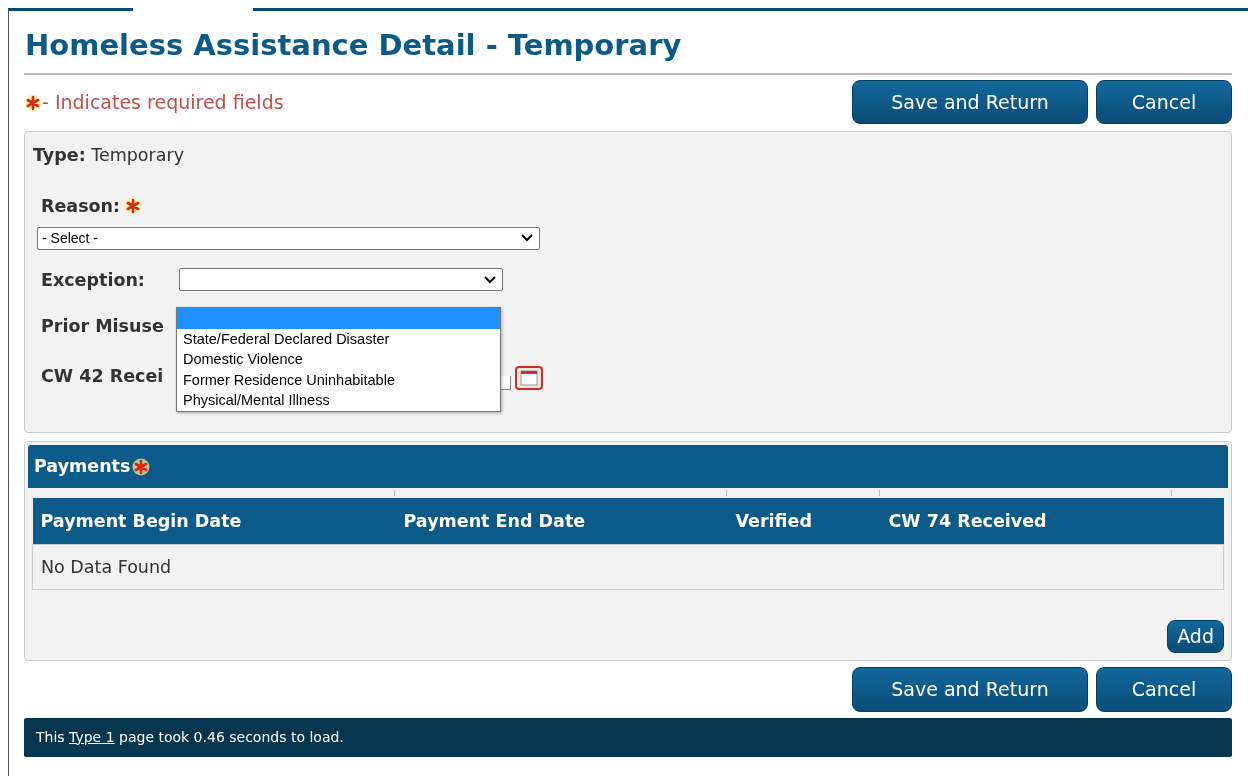 This screenshot has width=1248, height=776. I want to click on add-button: Add, so click(1195, 636).